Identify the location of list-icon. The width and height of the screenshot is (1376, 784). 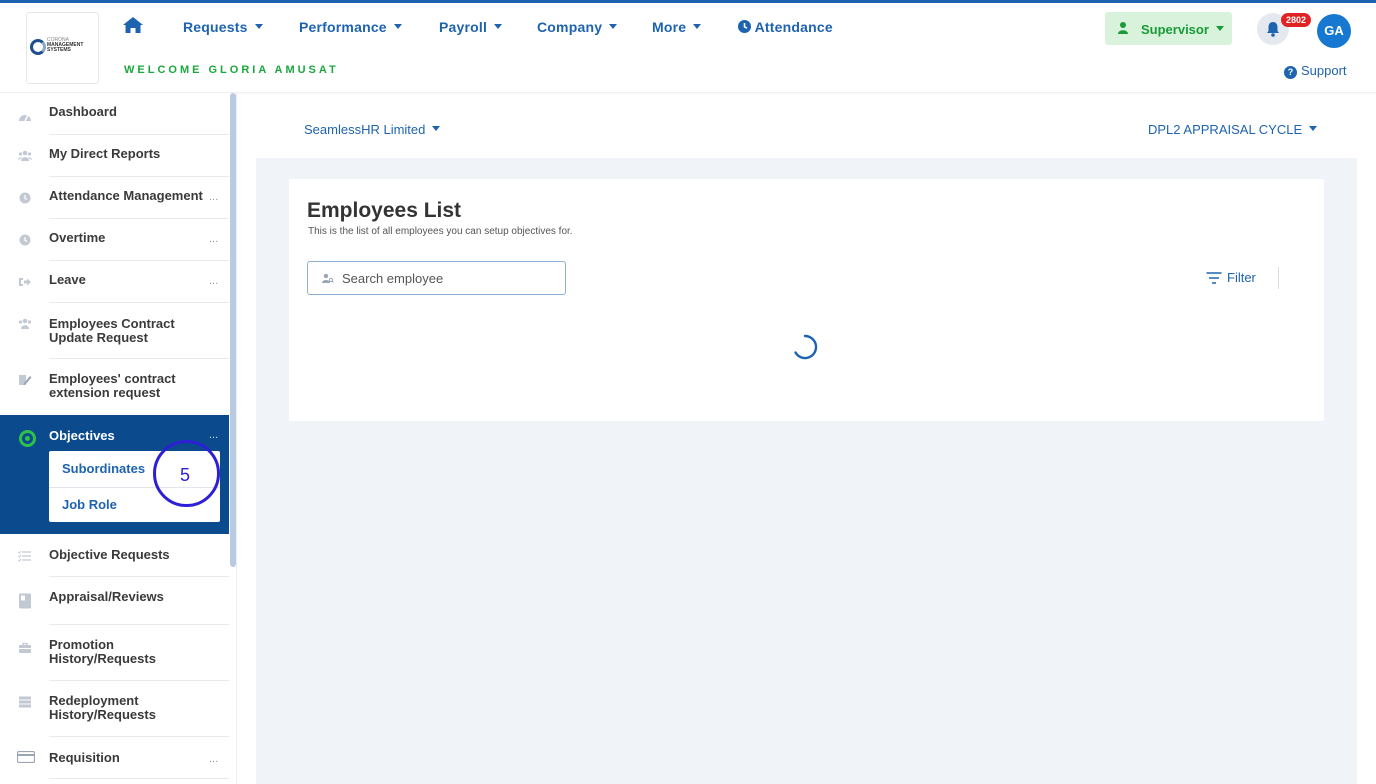
(24, 556).